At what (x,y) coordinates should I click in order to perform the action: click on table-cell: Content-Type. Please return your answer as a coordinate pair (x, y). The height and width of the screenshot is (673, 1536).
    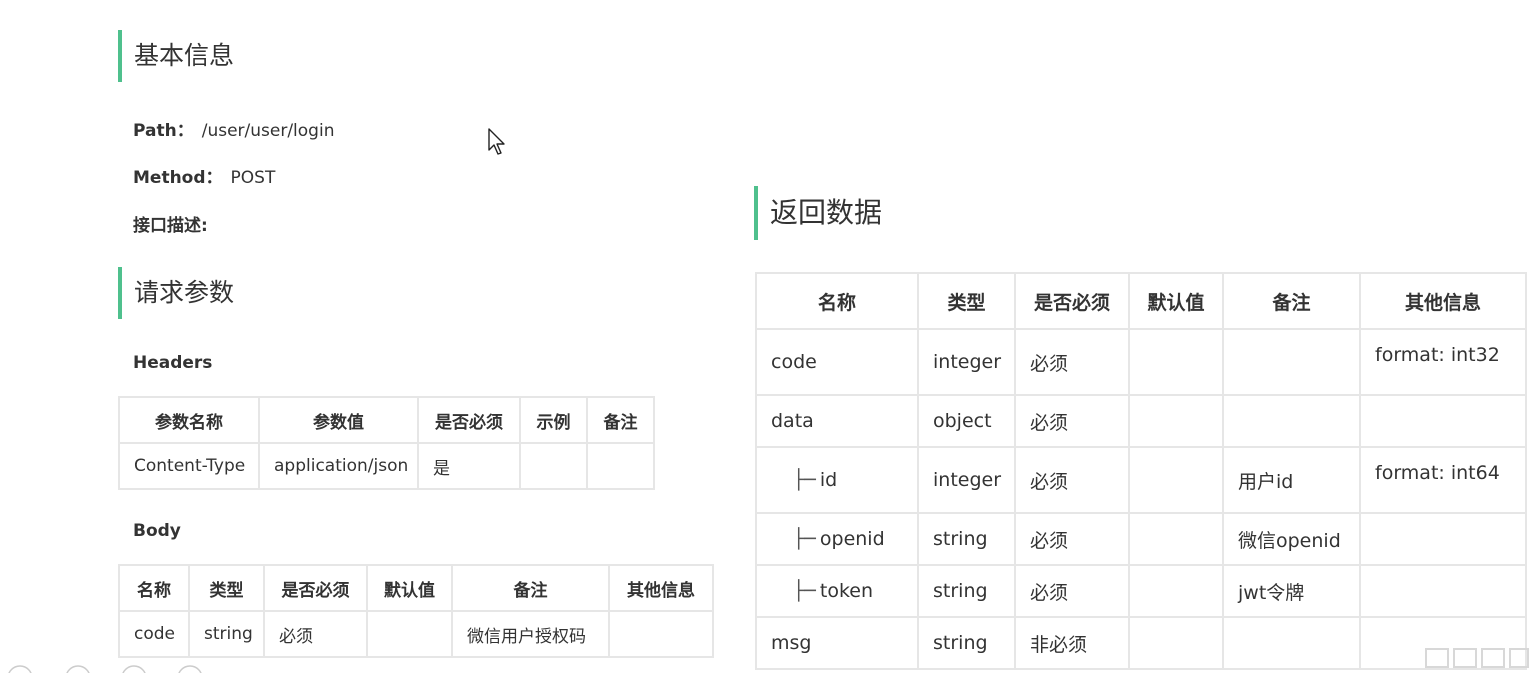
    Looking at the image, I should click on (189, 466).